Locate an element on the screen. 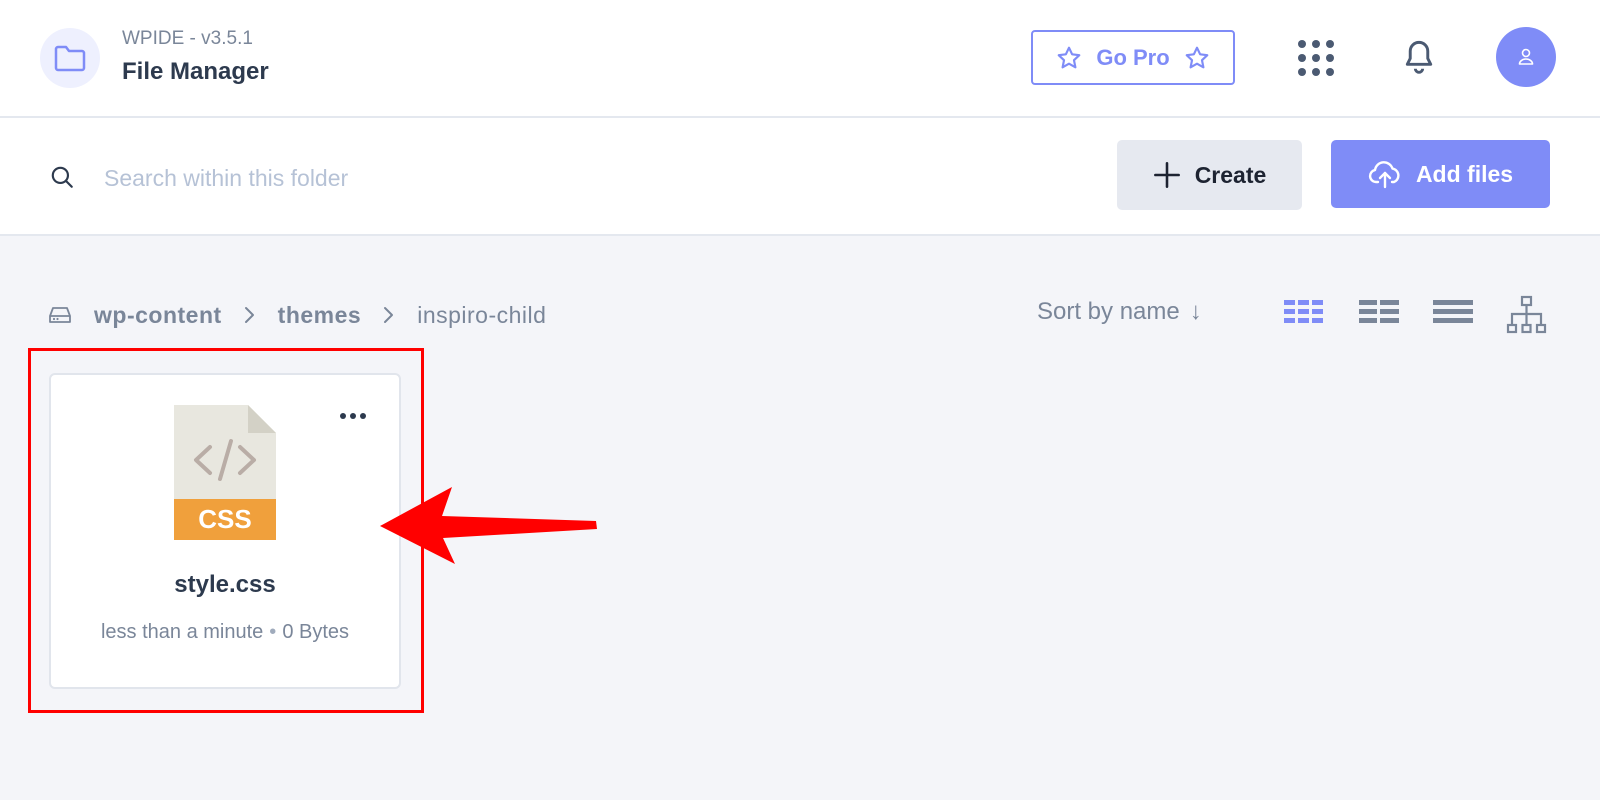  cloud-upload-icon is located at coordinates (1384, 175).